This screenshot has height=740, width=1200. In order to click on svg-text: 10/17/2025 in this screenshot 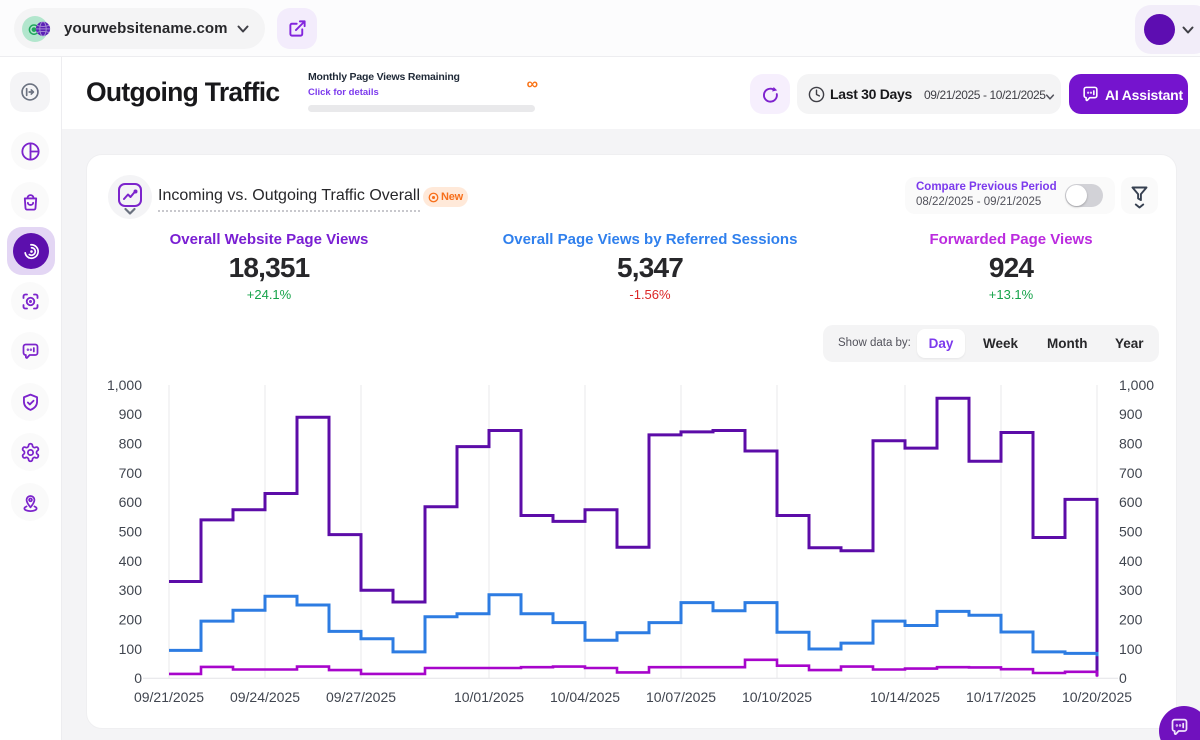, I will do `click(1001, 697)`.